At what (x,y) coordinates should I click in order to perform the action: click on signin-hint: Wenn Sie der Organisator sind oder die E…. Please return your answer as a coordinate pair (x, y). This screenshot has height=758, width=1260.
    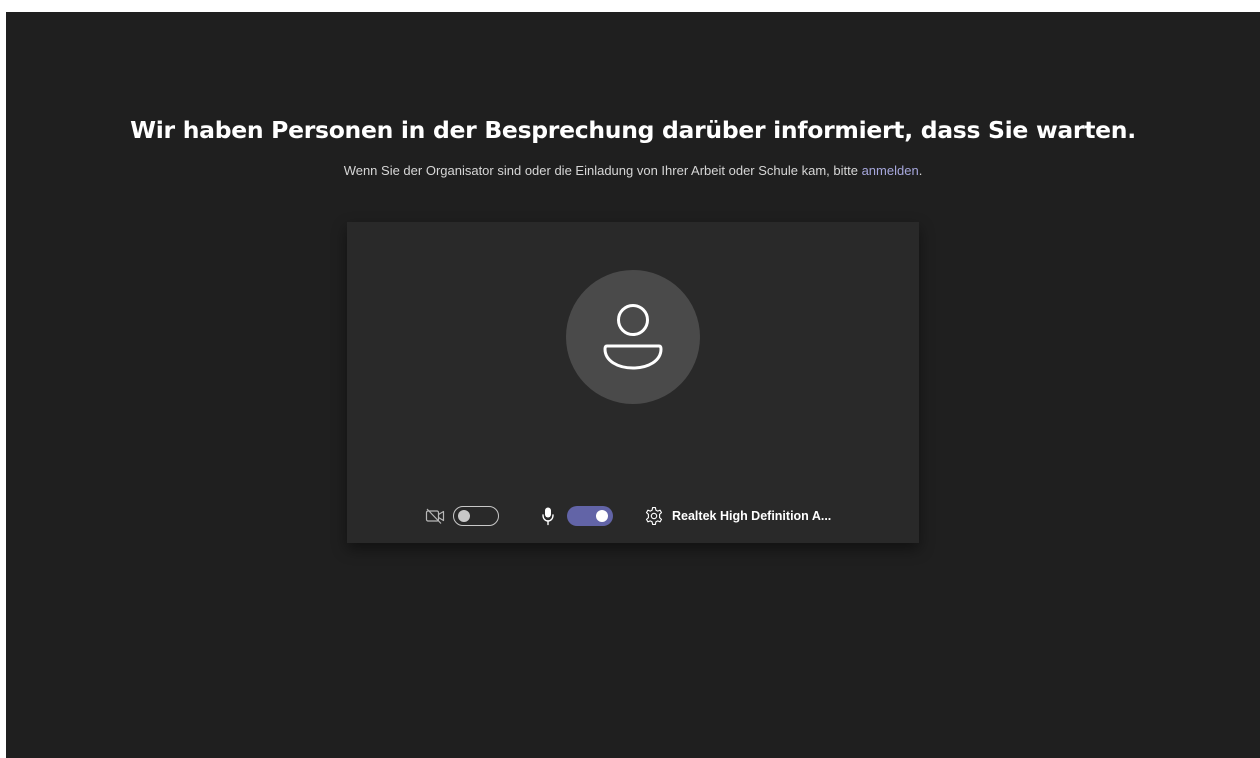
    Looking at the image, I should click on (633, 170).